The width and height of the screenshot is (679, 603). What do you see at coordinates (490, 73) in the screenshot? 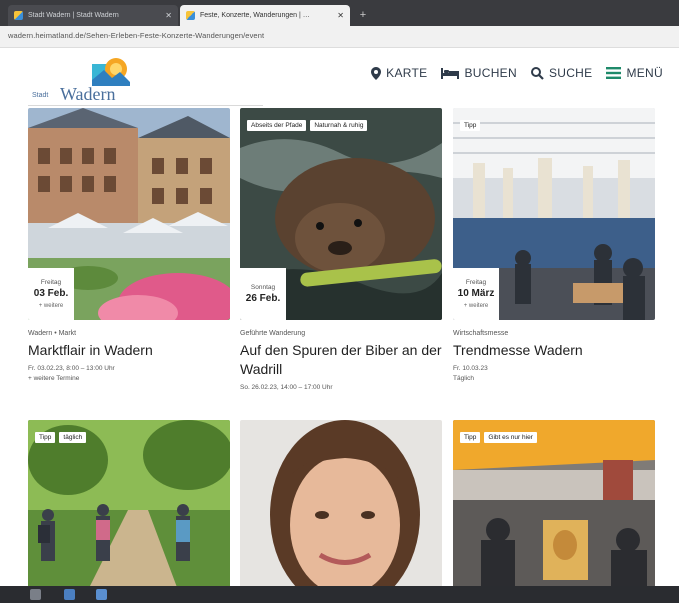
I see `nav-label: BUCHEN` at bounding box center [490, 73].